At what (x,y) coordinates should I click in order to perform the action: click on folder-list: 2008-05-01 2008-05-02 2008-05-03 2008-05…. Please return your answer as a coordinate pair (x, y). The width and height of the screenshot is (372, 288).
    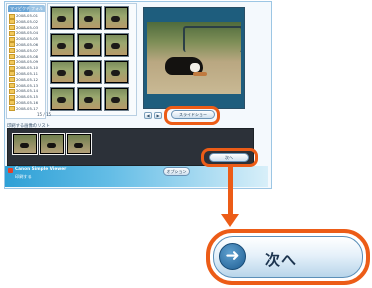
    Looking at the image, I should click on (26, 62).